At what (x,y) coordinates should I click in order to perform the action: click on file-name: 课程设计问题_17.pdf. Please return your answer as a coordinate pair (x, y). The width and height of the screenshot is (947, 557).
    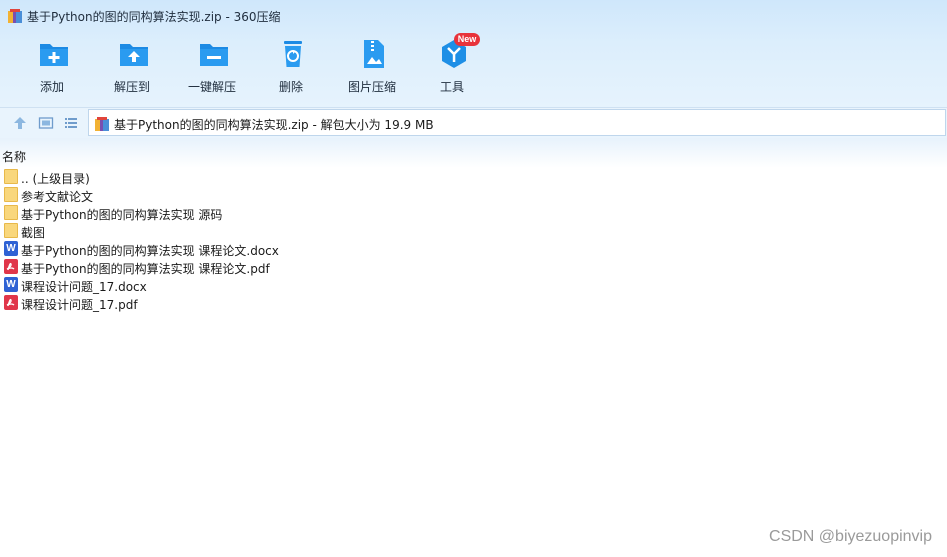
    Looking at the image, I should click on (79, 305).